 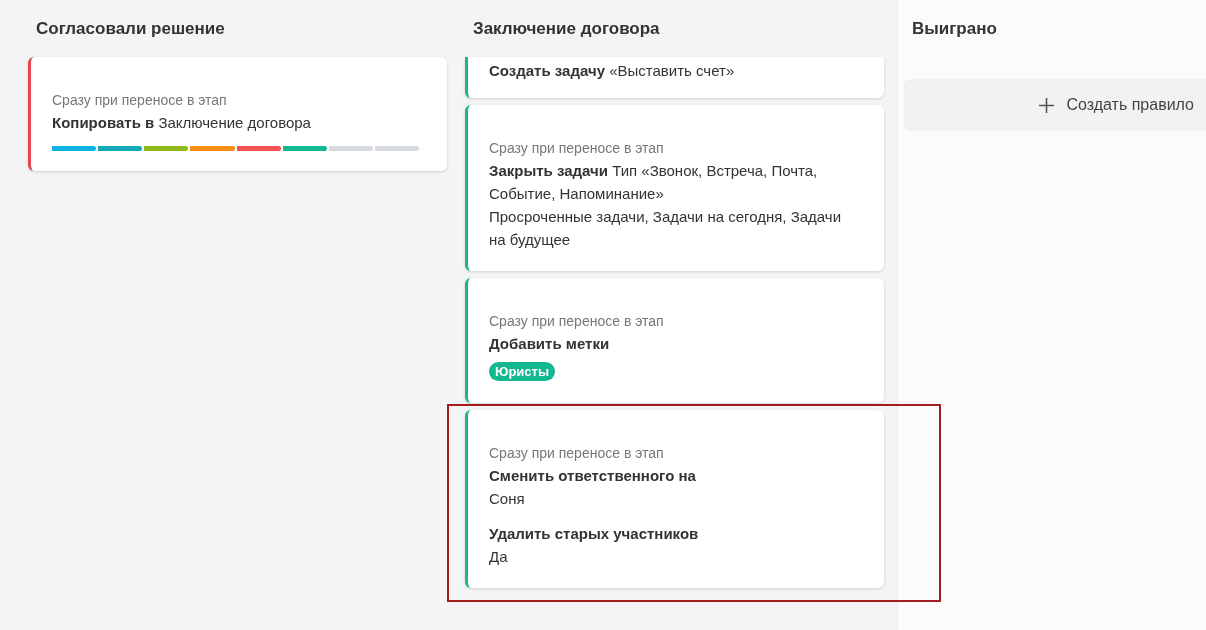 I want to click on action-title: Добавить метки, so click(x=550, y=344).